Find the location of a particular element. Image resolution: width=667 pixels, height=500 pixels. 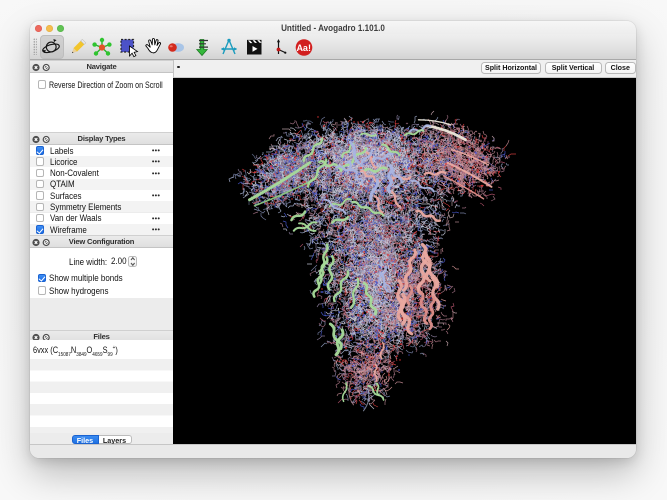

svg-text: Aa! is located at coordinates (303, 47).